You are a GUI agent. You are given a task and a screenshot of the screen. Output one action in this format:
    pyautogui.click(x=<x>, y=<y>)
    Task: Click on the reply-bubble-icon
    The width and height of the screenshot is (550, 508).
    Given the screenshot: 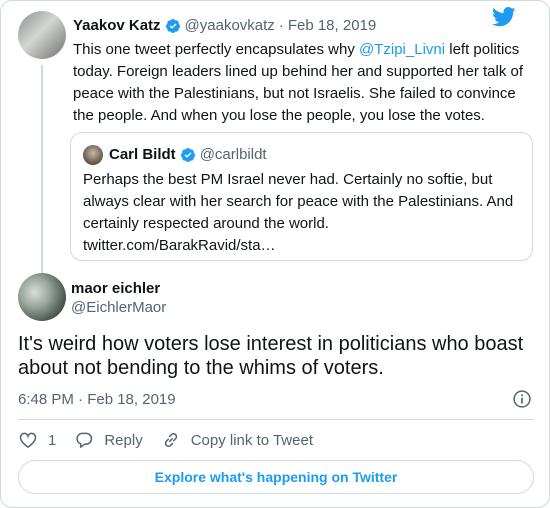 What is the action you would take?
    pyautogui.click(x=84, y=440)
    